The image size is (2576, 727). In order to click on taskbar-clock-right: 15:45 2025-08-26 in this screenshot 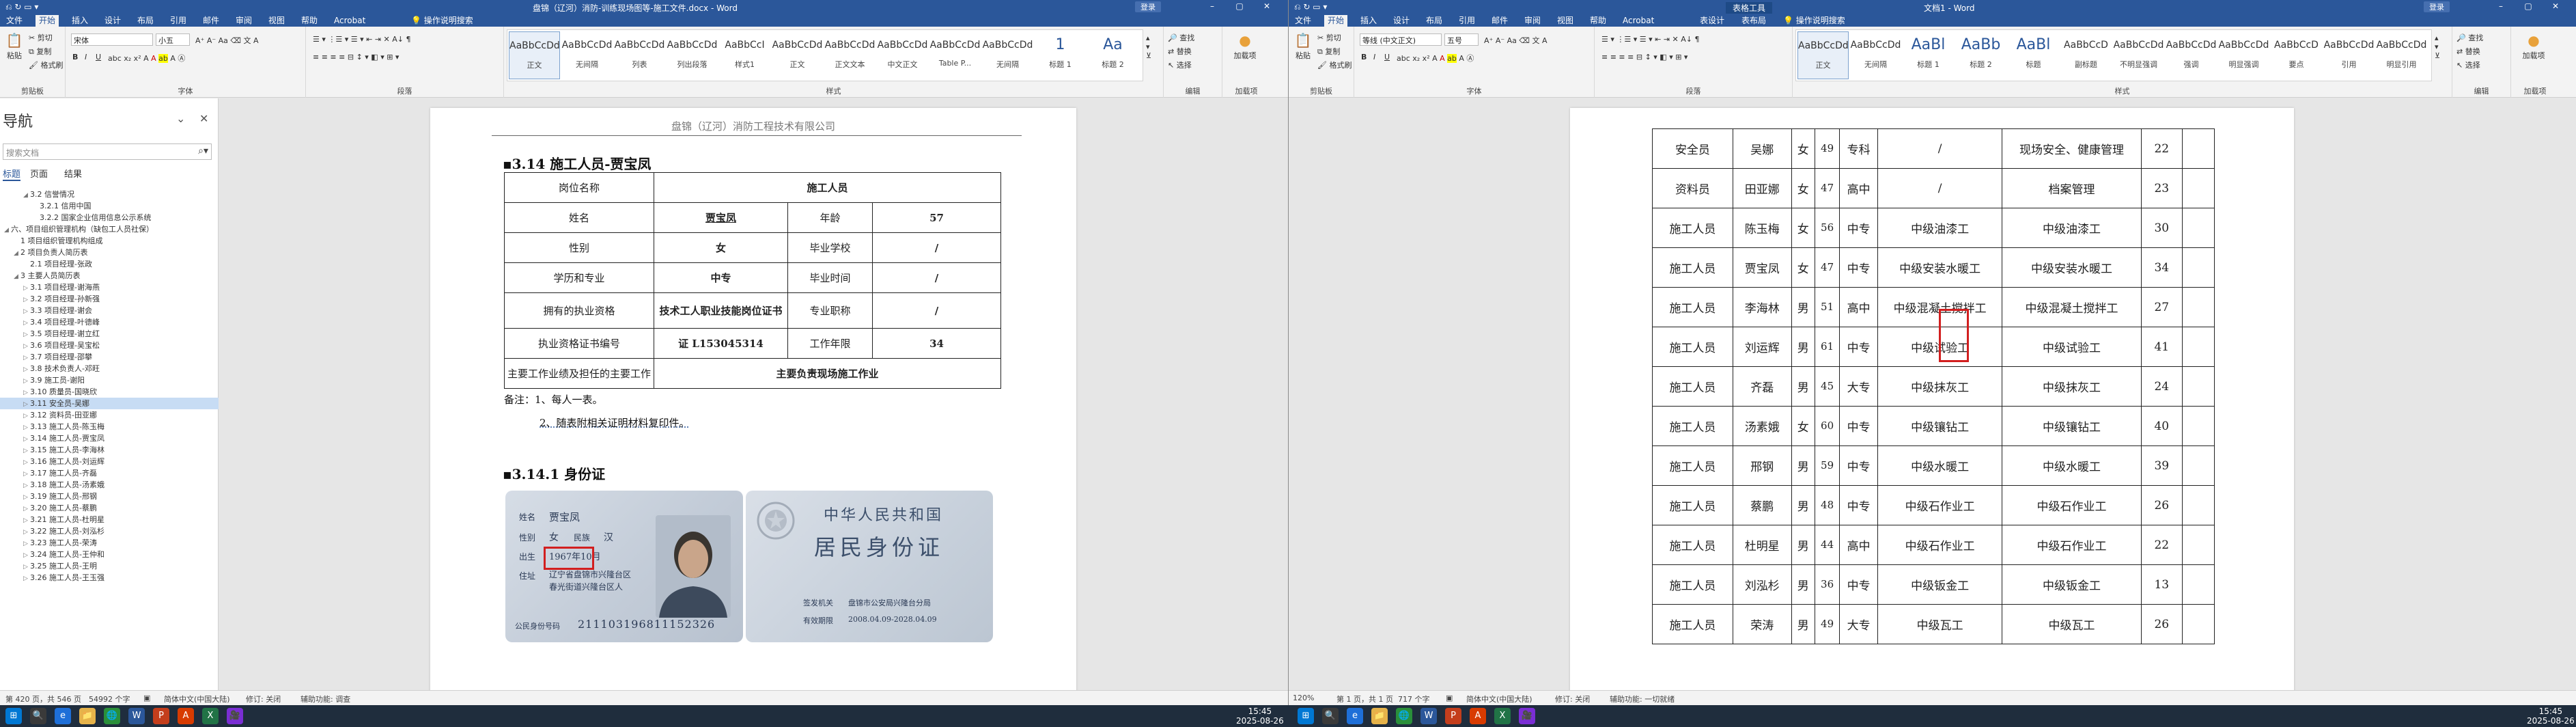, I will do `click(2551, 716)`.